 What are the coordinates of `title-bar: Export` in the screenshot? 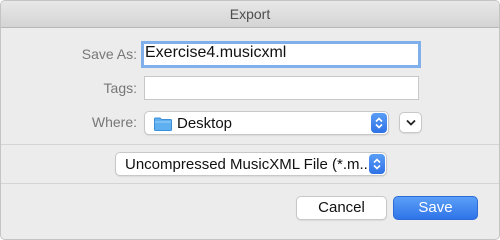 It's located at (250, 14).